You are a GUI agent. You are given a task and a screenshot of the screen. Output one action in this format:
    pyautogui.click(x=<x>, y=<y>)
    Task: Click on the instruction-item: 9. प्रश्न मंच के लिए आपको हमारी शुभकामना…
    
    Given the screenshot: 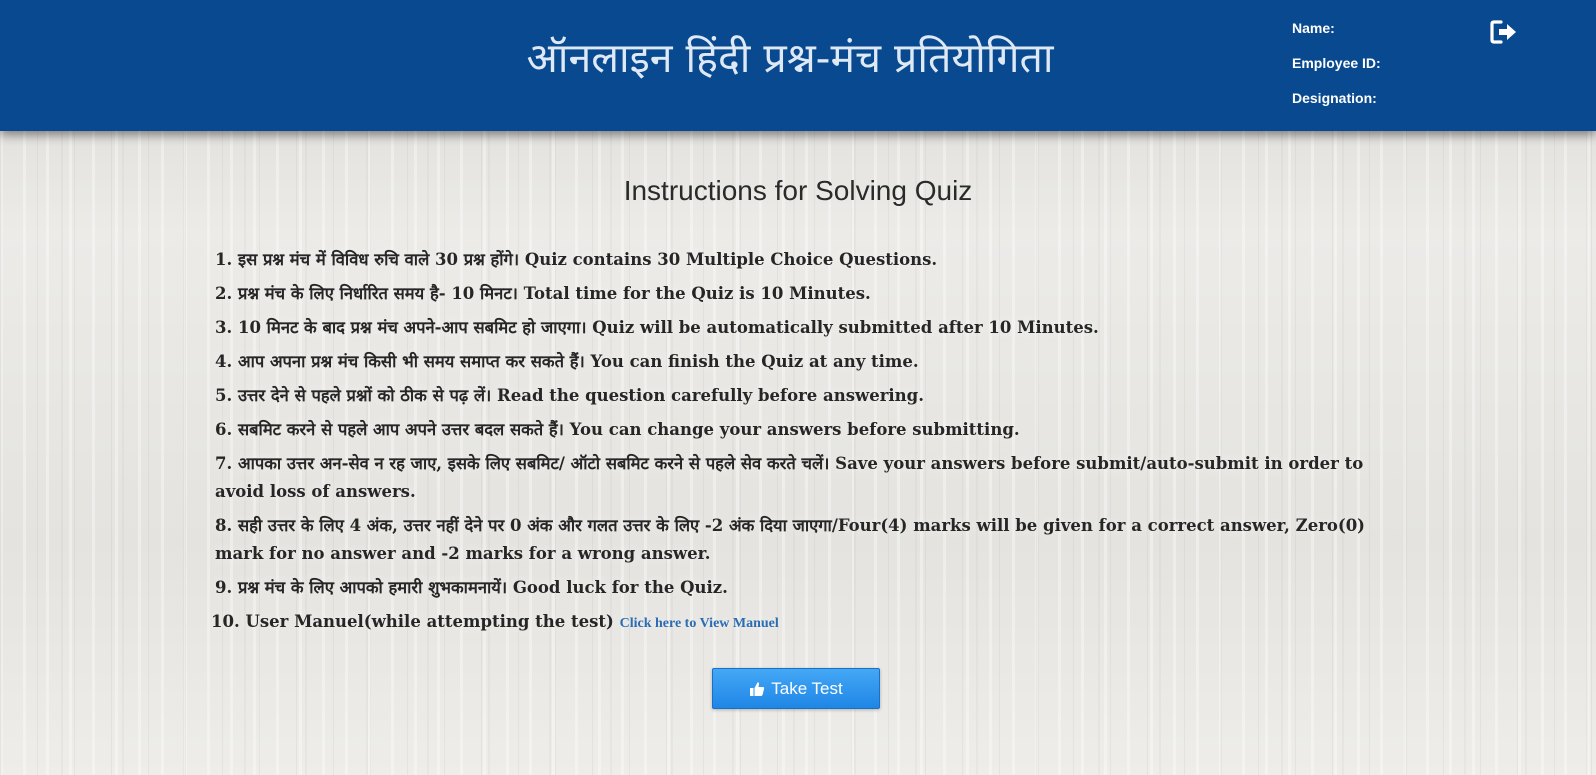 What is the action you would take?
    pyautogui.click(x=471, y=587)
    